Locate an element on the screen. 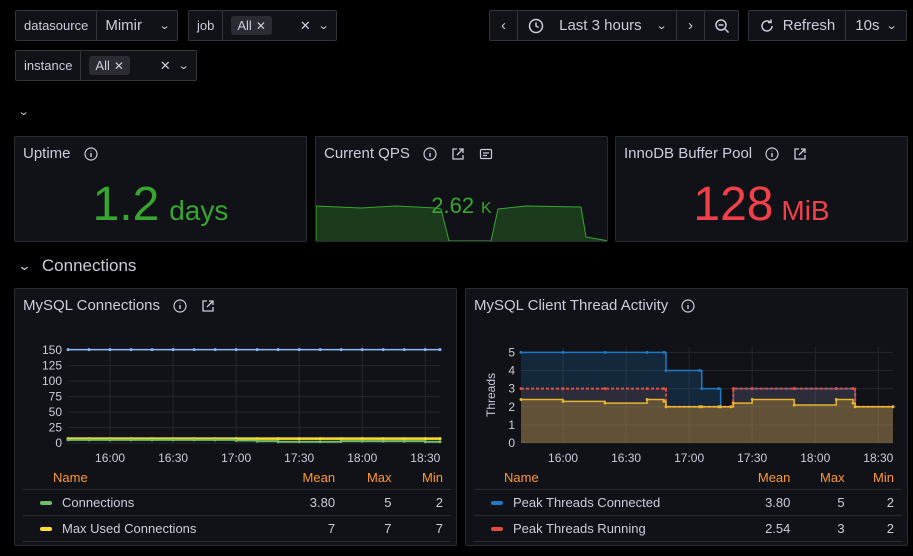 The image size is (913, 556). y-tick-label: 100 is located at coordinates (52, 381).